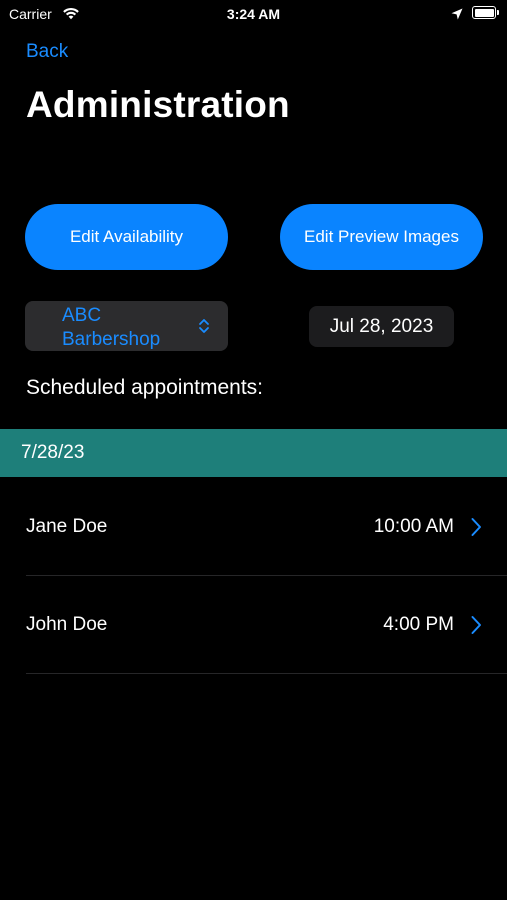  I want to click on edit-preview-images-button: Edit Preview Images, so click(381, 237).